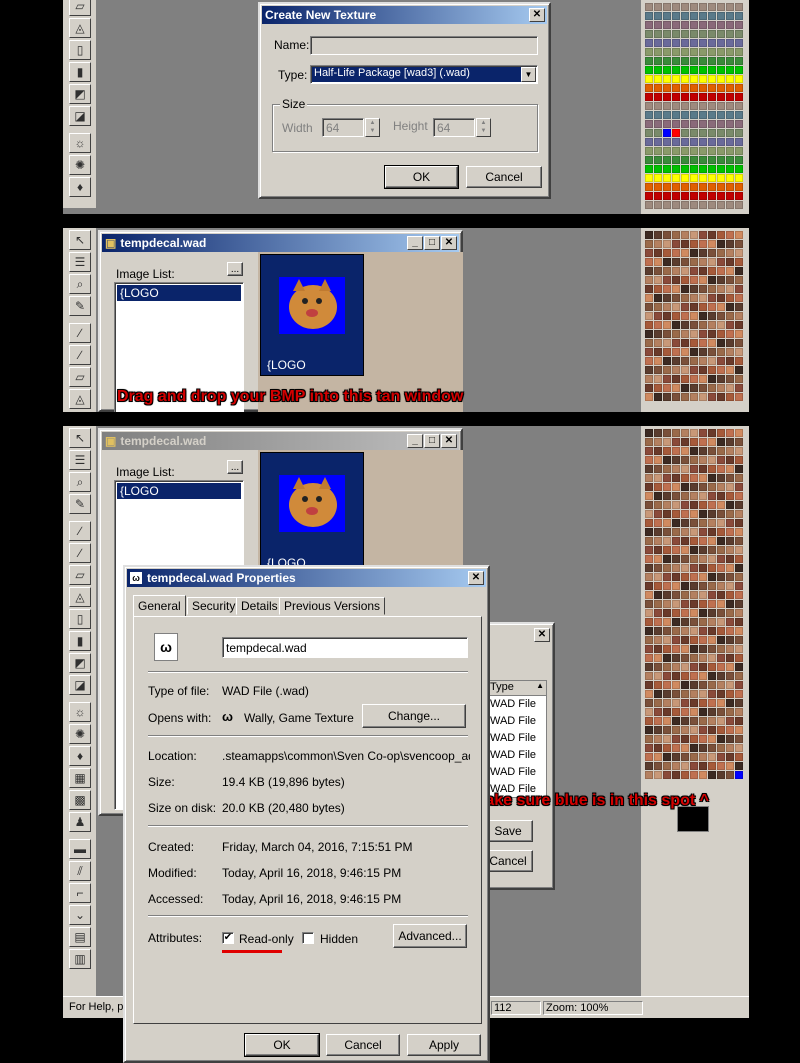 The image size is (800, 1063). Describe the element at coordinates (363, 1045) in the screenshot. I see `cancel-button: Cancel` at that location.